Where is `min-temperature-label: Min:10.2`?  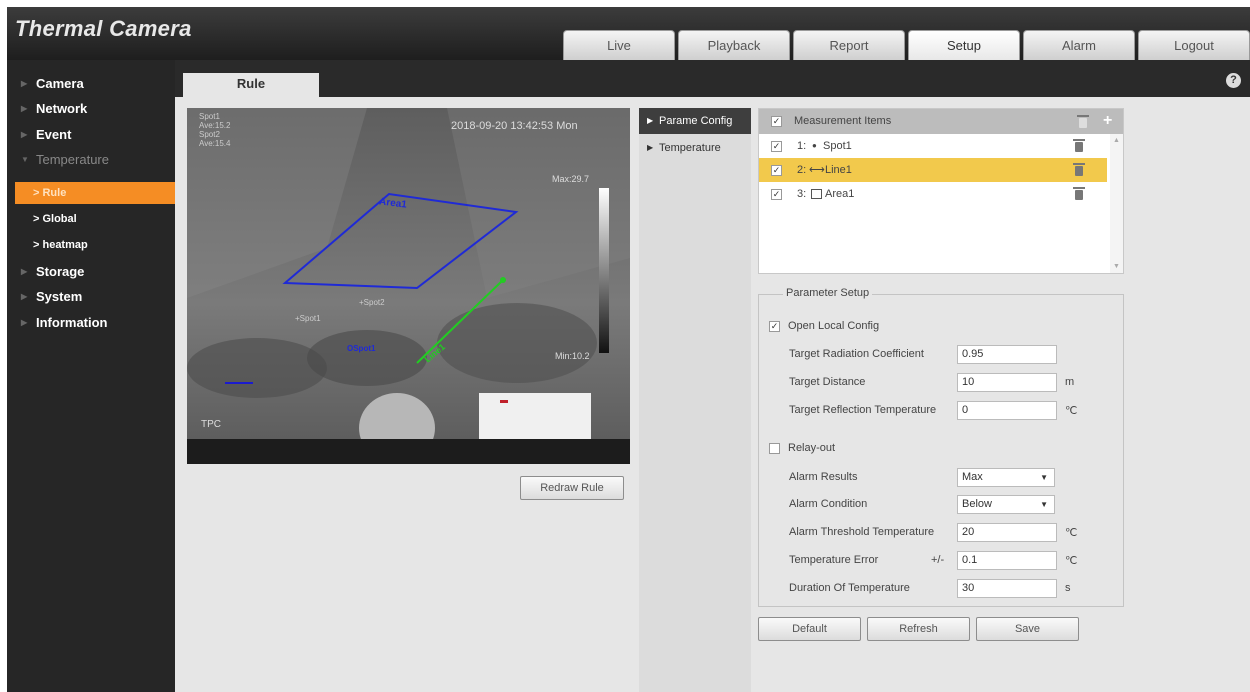 min-temperature-label: Min:10.2 is located at coordinates (572, 356).